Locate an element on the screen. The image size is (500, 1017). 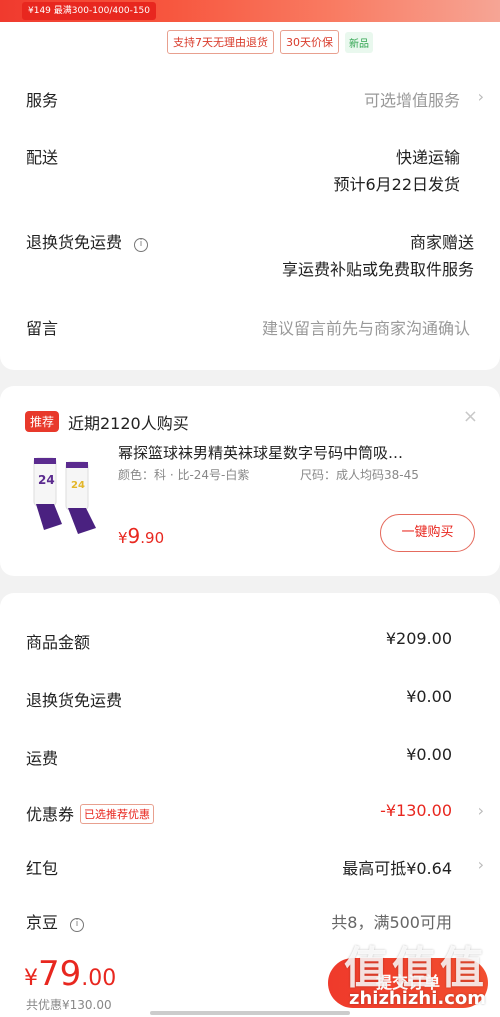
delivery-row: 配送 快递运输 预计6月22日发货 is located at coordinates (250, 169).